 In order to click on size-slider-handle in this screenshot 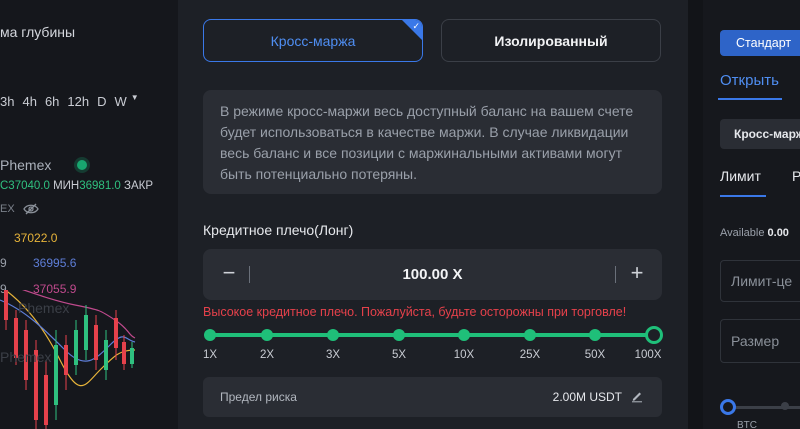, I will do `click(728, 407)`.